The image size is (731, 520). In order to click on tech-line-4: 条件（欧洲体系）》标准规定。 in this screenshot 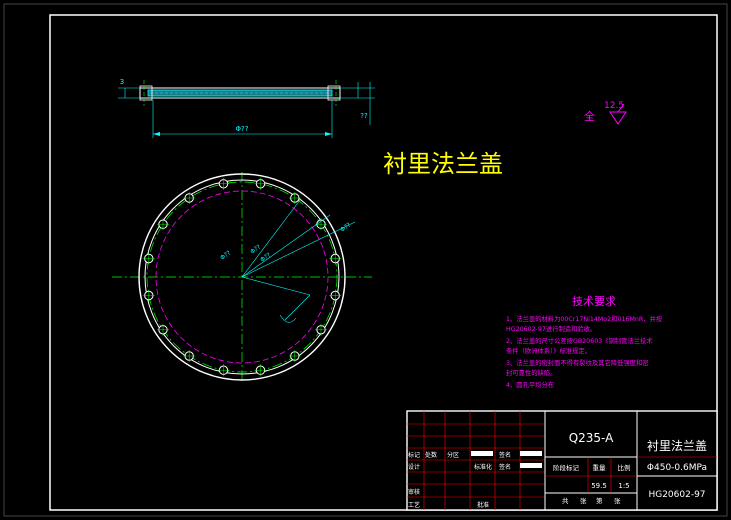, I will do `click(548, 350)`.